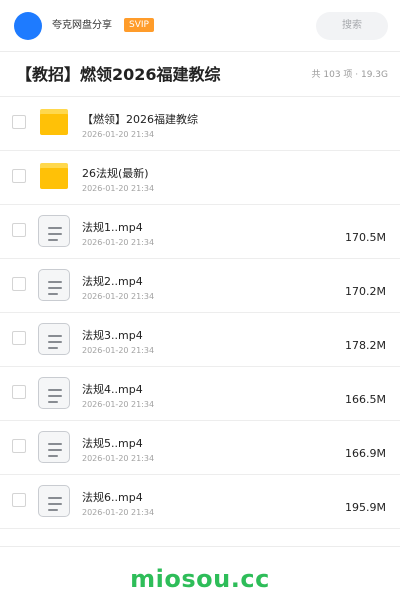 This screenshot has height=600, width=400. What do you see at coordinates (200, 178) in the screenshot?
I see `file-row: 26法规(最新) 2026-01-20 21:34` at bounding box center [200, 178].